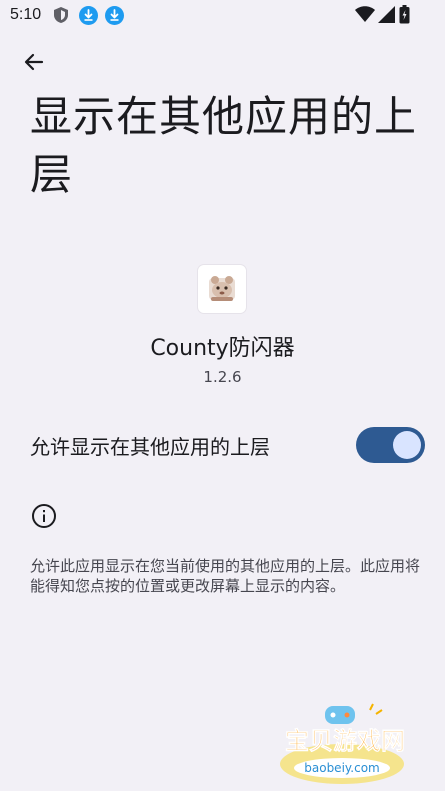 The height and width of the screenshot is (791, 445). I want to click on svg-text: 宝贝游戏网, so click(345, 741).